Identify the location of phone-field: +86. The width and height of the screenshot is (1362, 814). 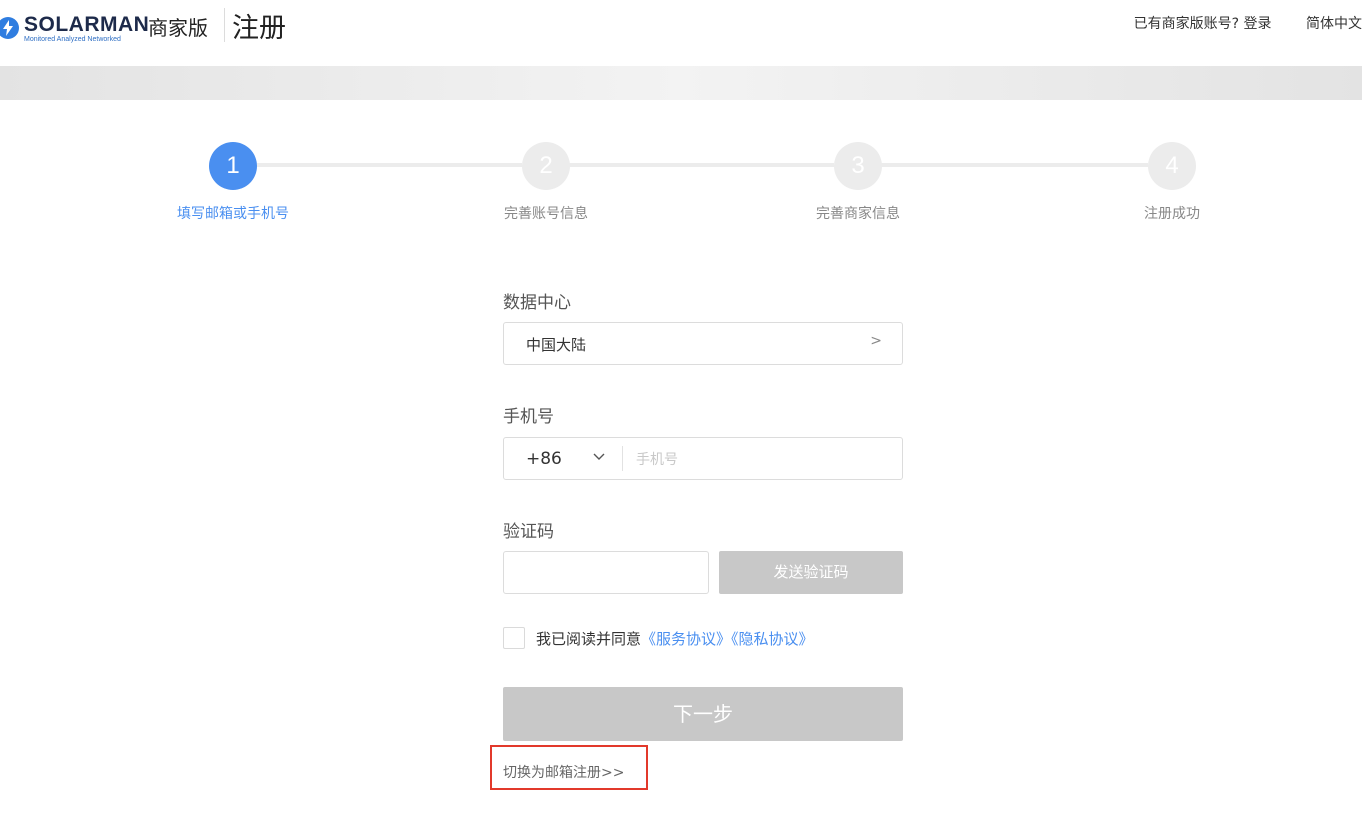
(703, 458).